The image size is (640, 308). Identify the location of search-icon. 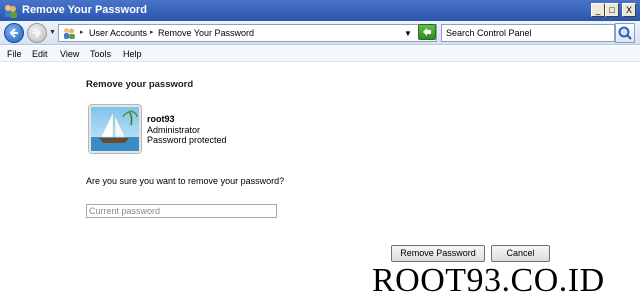
(625, 33).